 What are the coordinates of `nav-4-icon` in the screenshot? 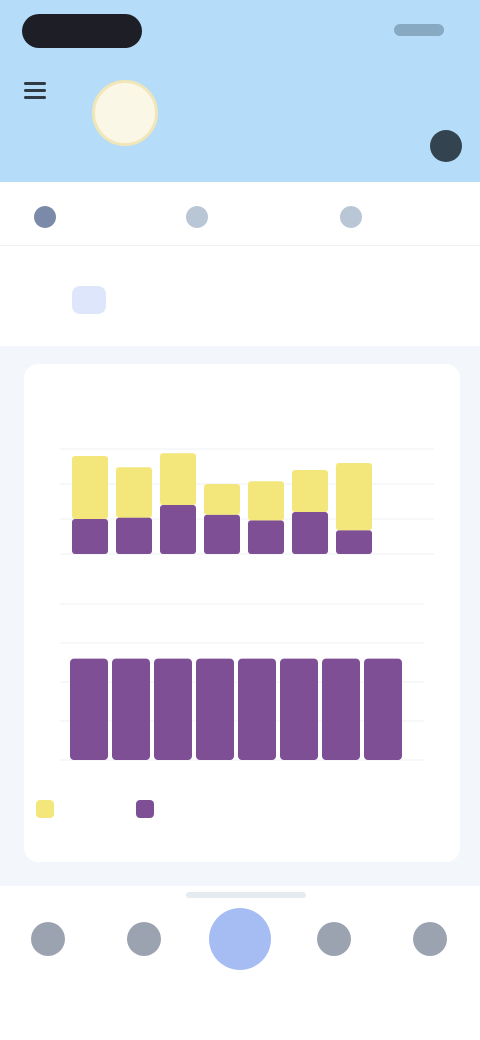 It's located at (334, 939).